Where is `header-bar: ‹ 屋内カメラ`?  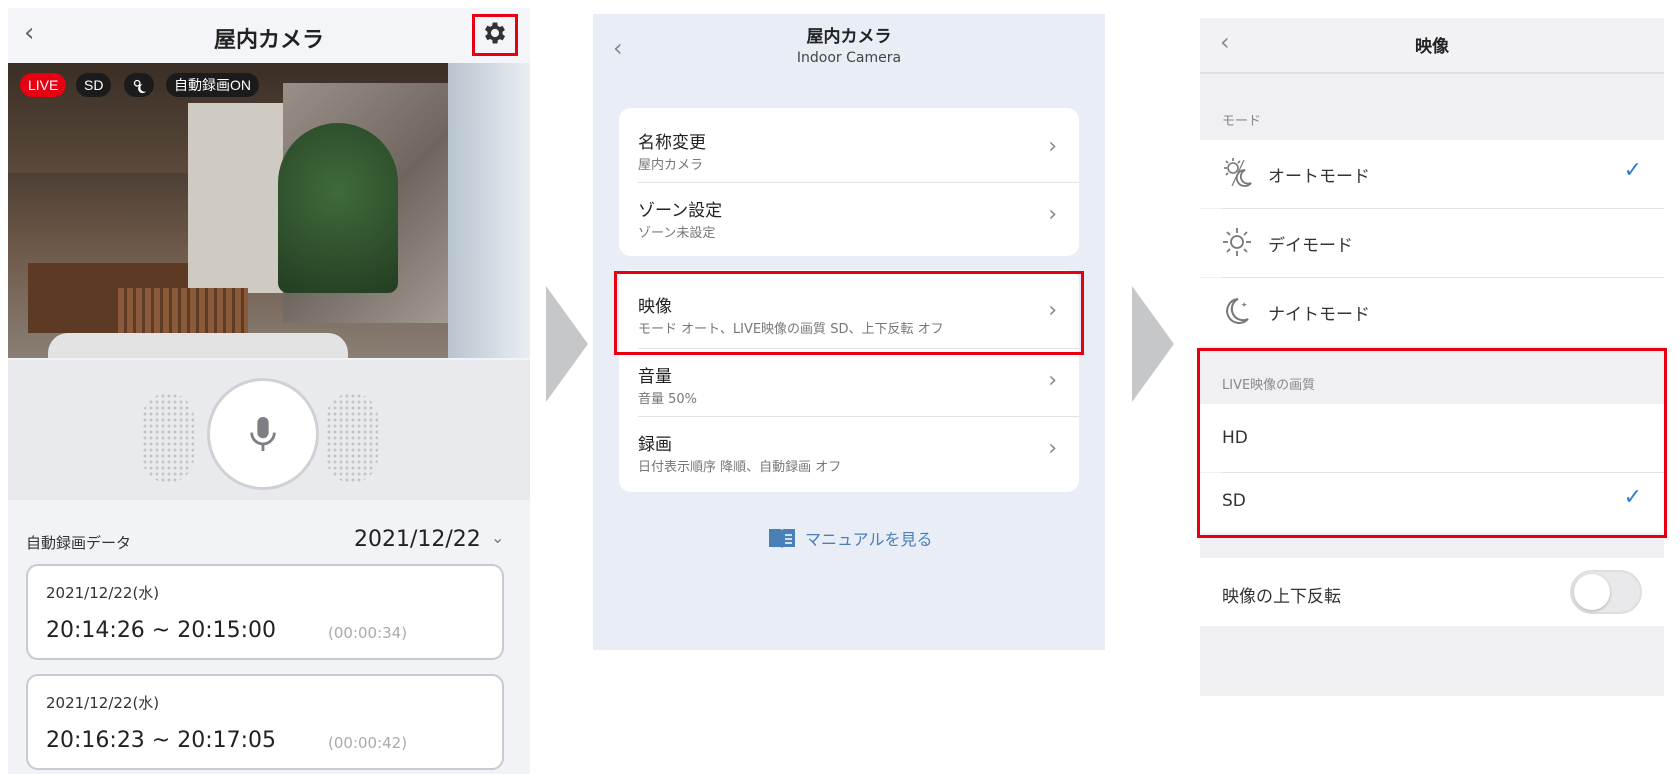
header-bar: ‹ 屋内カメラ is located at coordinates (269, 35).